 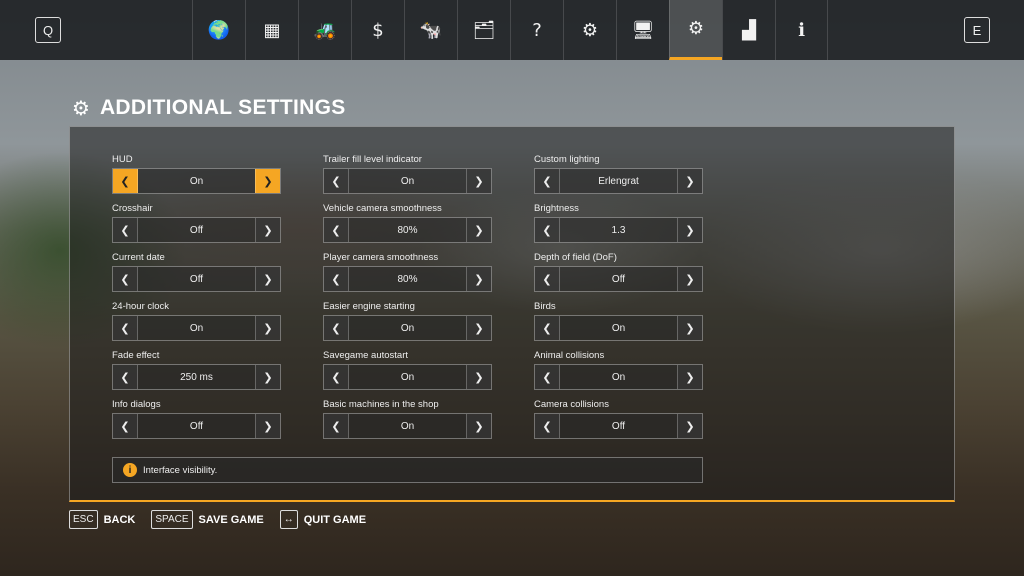 What do you see at coordinates (180, 470) in the screenshot?
I see `tooltip-text: Interface visibility.` at bounding box center [180, 470].